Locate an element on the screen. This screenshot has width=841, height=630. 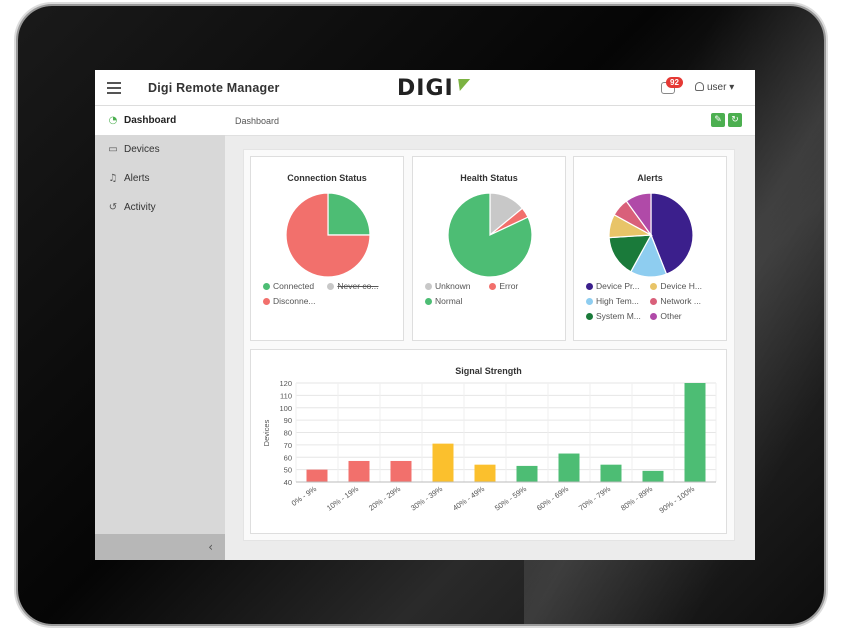
chevron-left-icon: ‹ is located at coordinates (210, 547).